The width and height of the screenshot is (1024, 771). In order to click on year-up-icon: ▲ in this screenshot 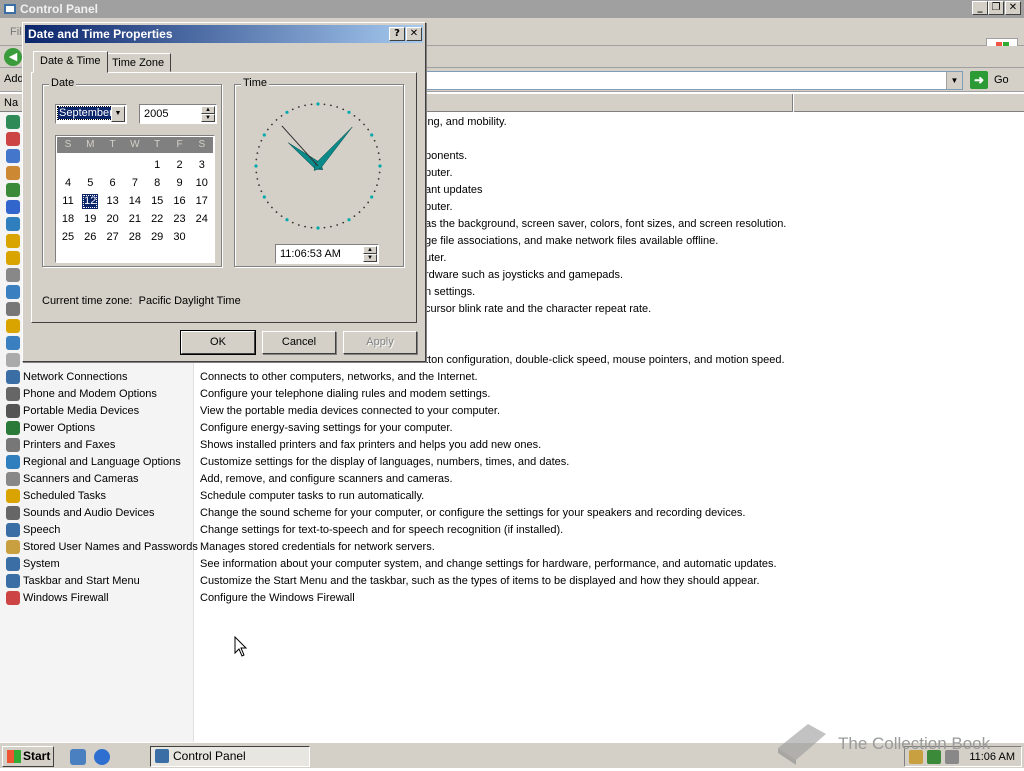, I will do `click(208, 110)`.